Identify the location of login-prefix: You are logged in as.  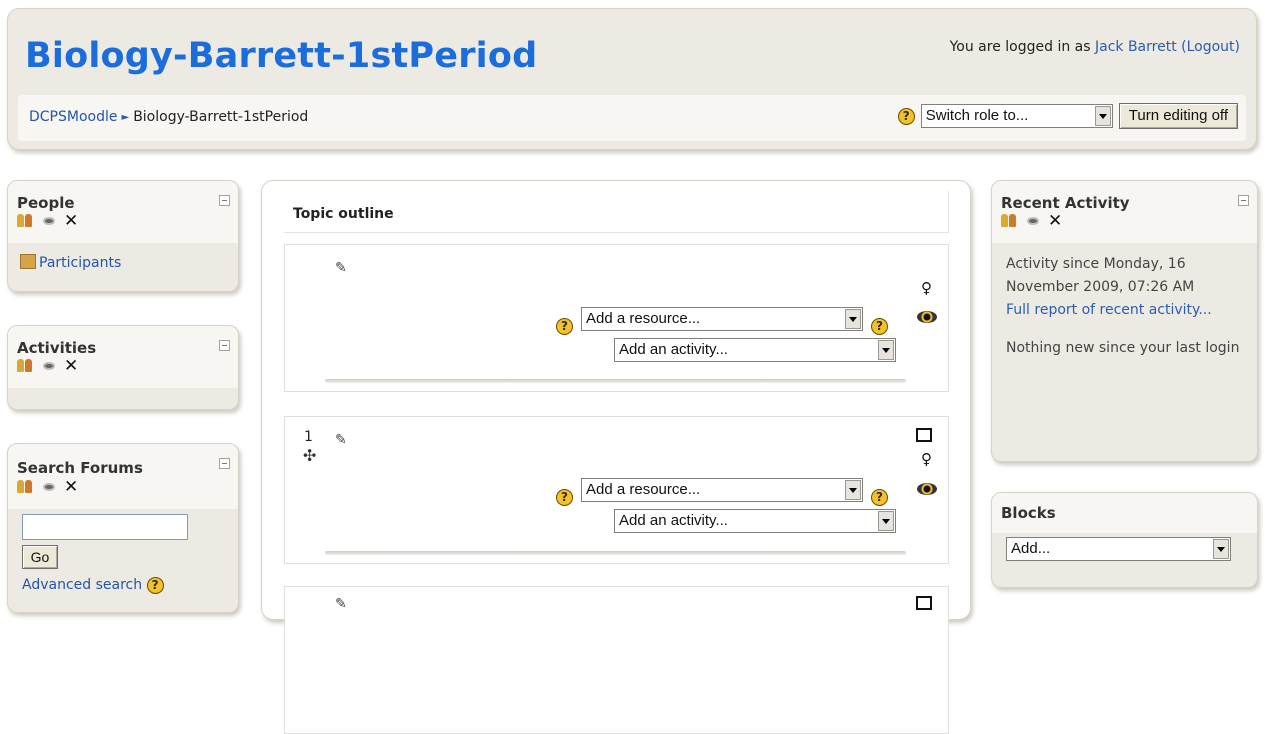
(1022, 47).